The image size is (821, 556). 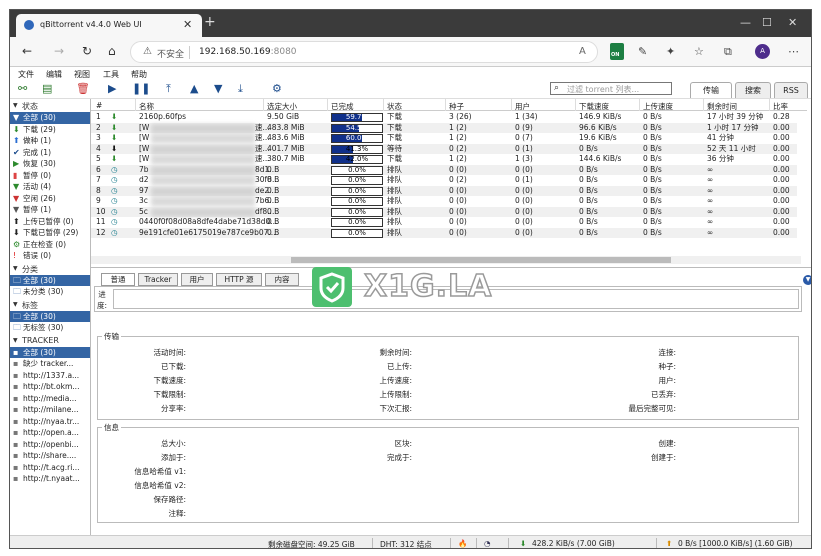 What do you see at coordinates (15, 268) in the screenshot?
I see `category-section-header-collapse-icon: ▼` at bounding box center [15, 268].